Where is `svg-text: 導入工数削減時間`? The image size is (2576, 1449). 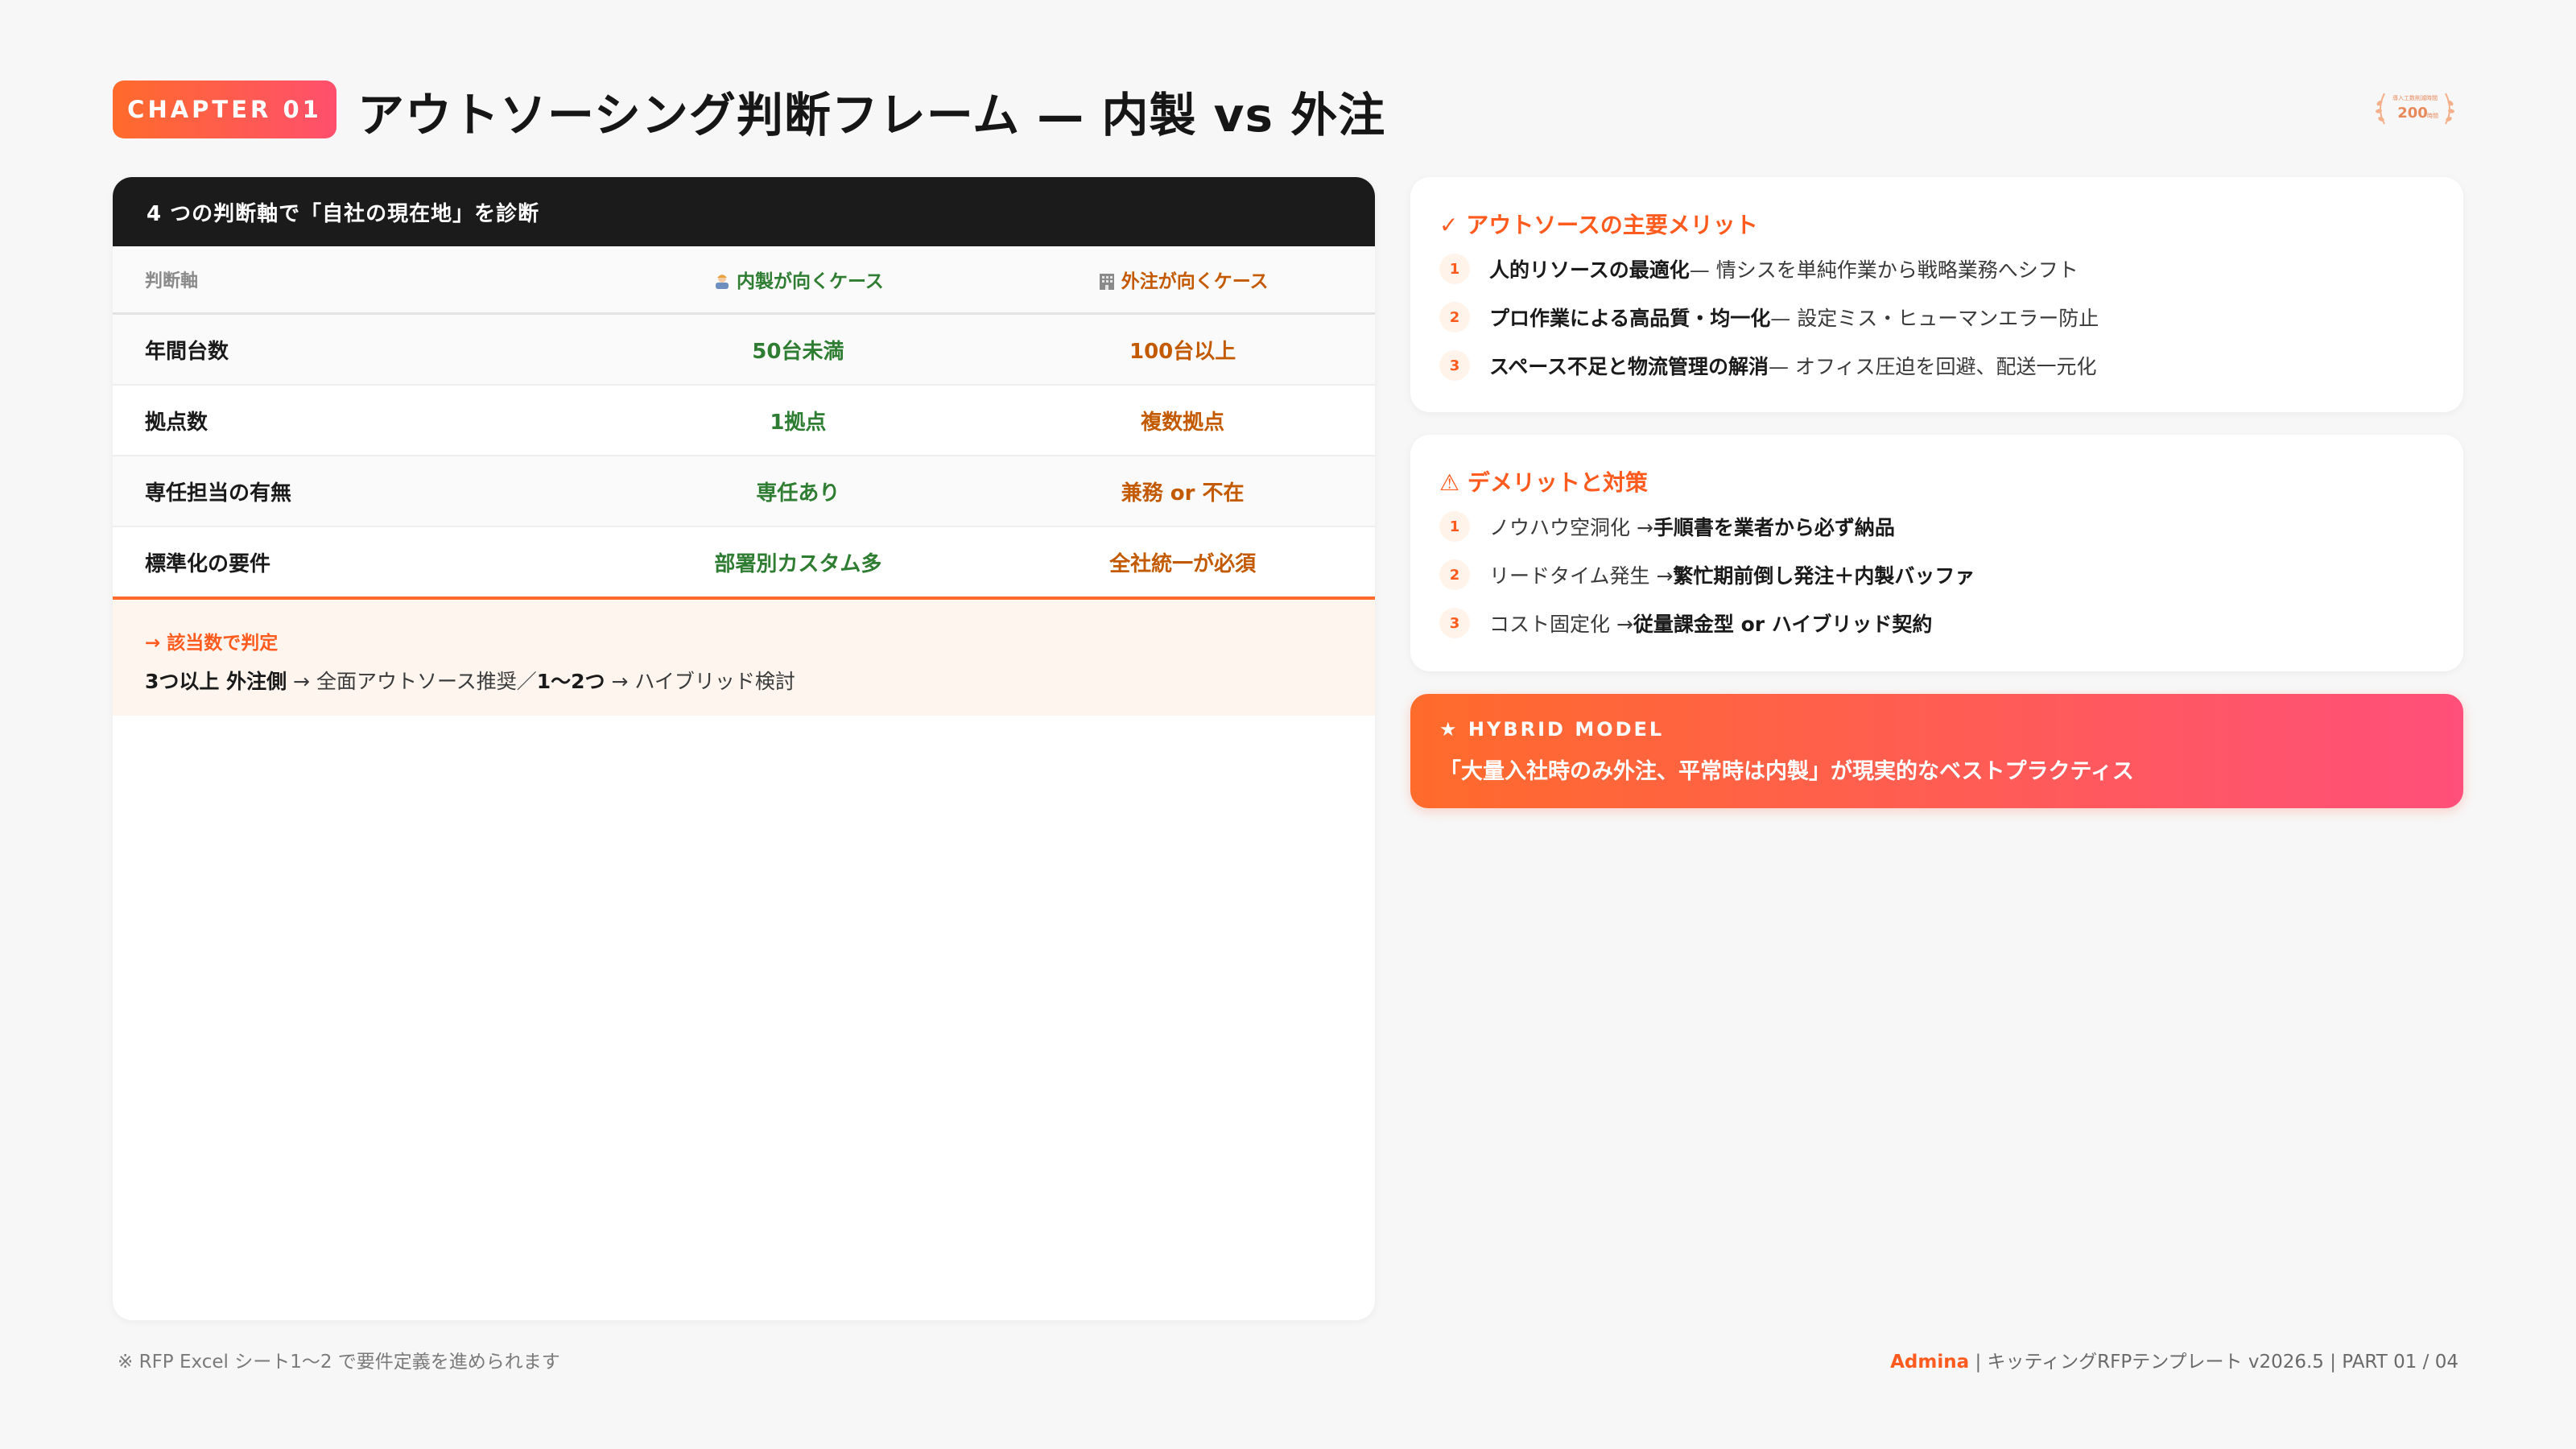 svg-text: 導入工数削減時間 is located at coordinates (2415, 97).